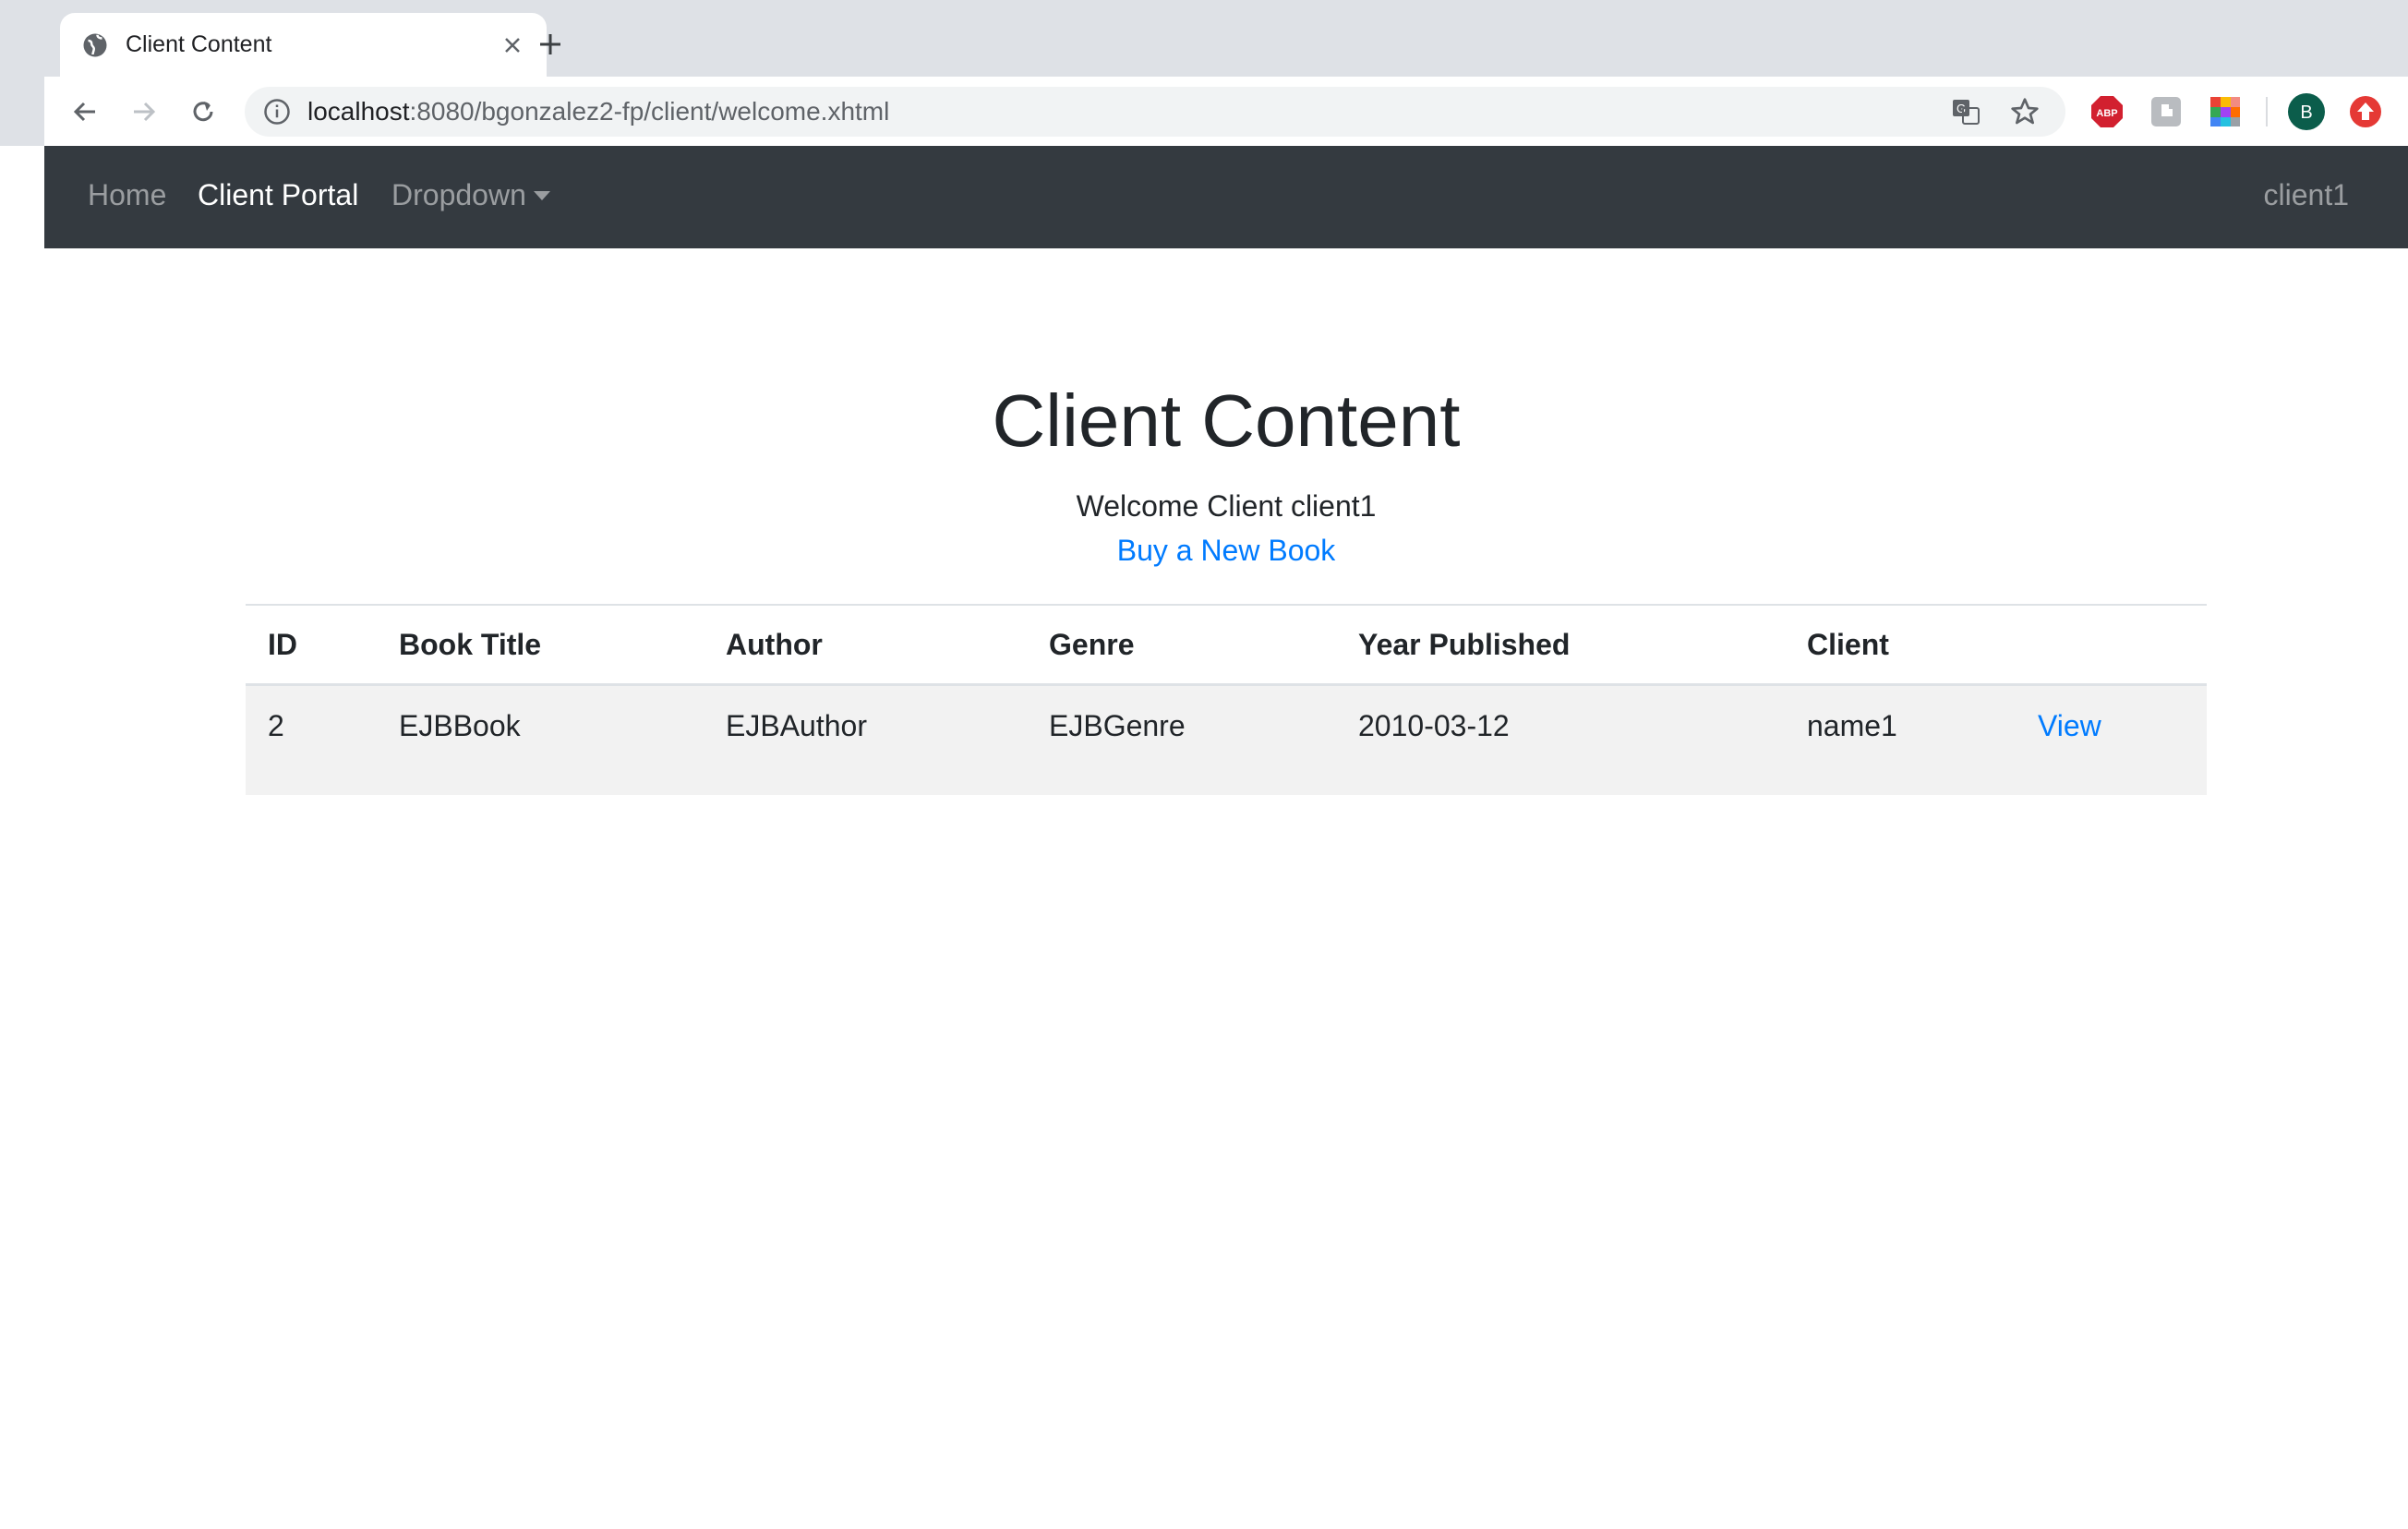  What do you see at coordinates (1560, 739) in the screenshot?
I see `cell-year-published: 2010-03-12` at bounding box center [1560, 739].